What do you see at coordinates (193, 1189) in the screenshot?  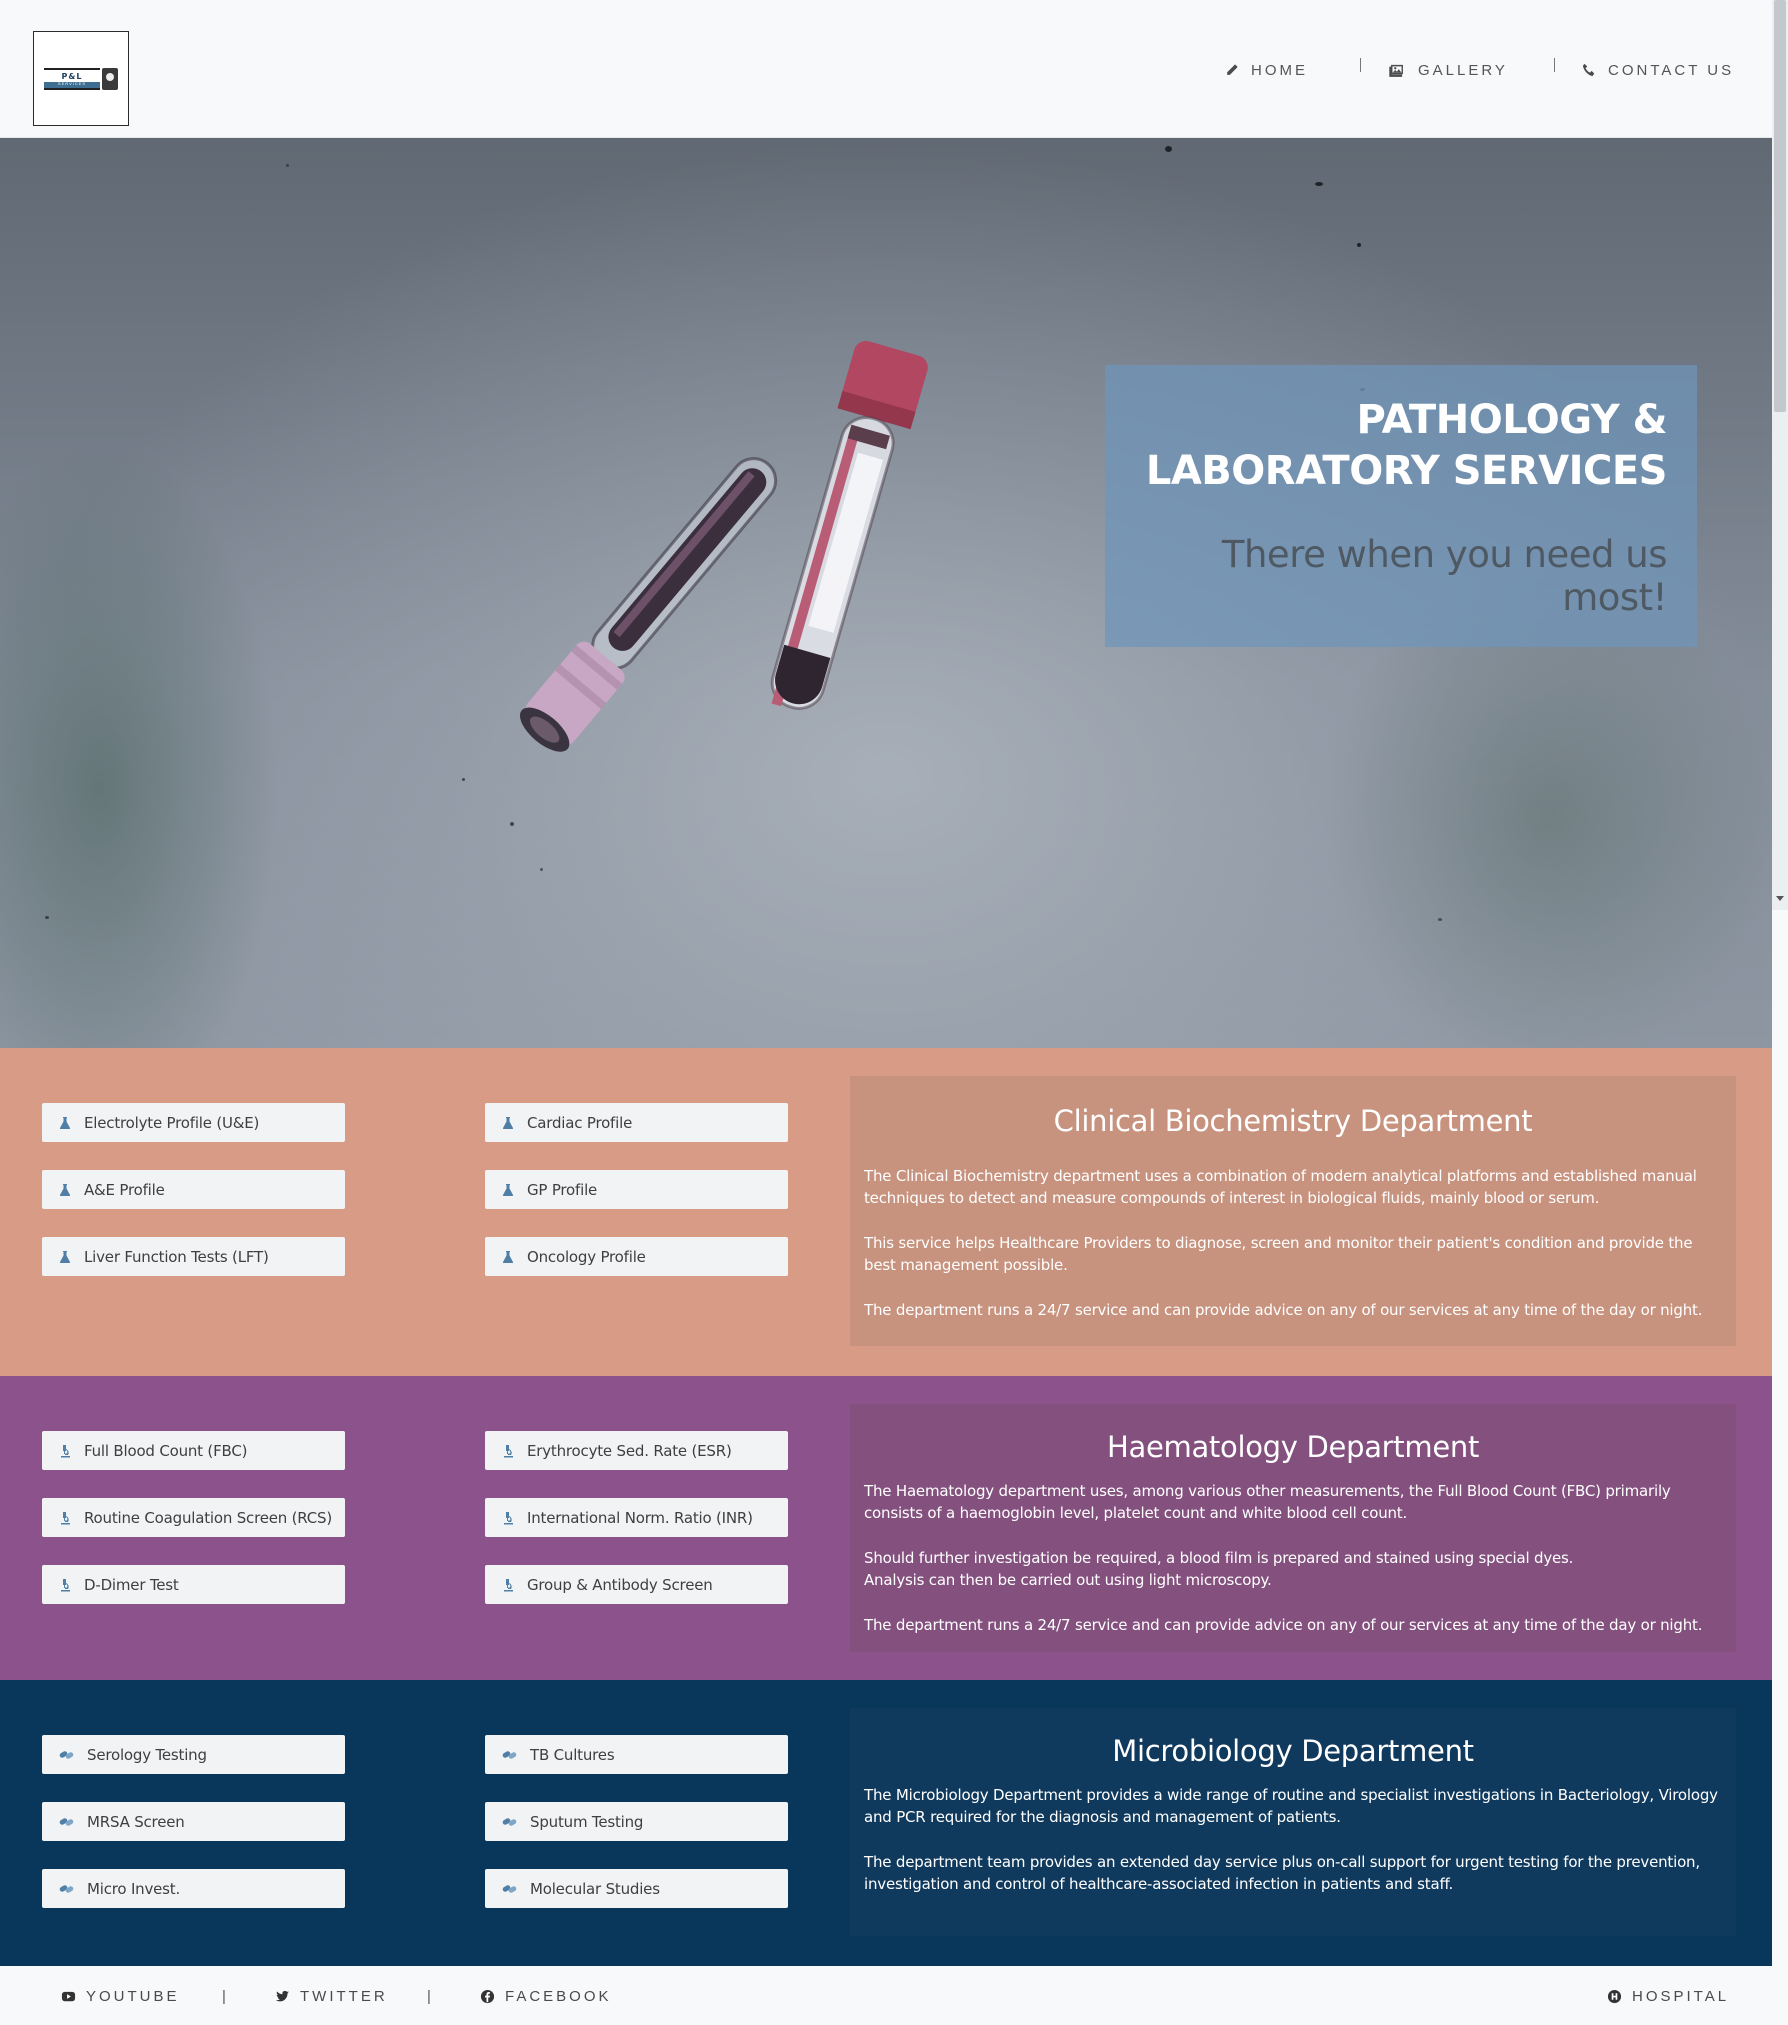 I see `test-button: A&E Profile` at bounding box center [193, 1189].